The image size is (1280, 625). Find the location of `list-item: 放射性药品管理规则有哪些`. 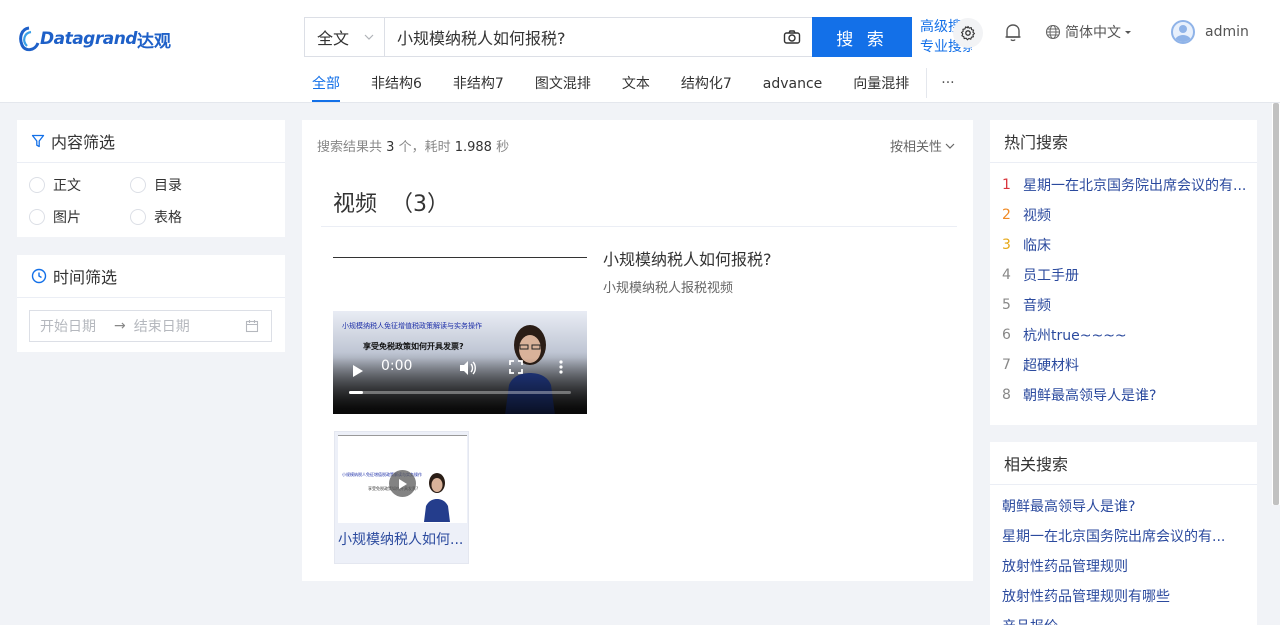

list-item: 放射性药品管理规则有哪些 is located at coordinates (1129, 596).